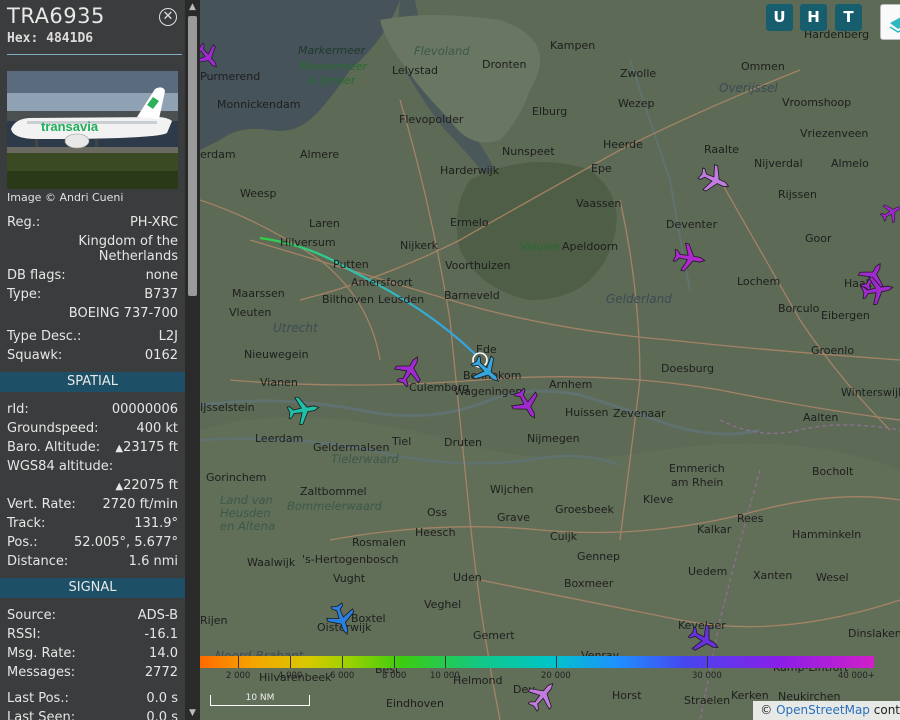  Describe the element at coordinates (697, 468) in the screenshot. I see `place-label: Emmerich` at that location.